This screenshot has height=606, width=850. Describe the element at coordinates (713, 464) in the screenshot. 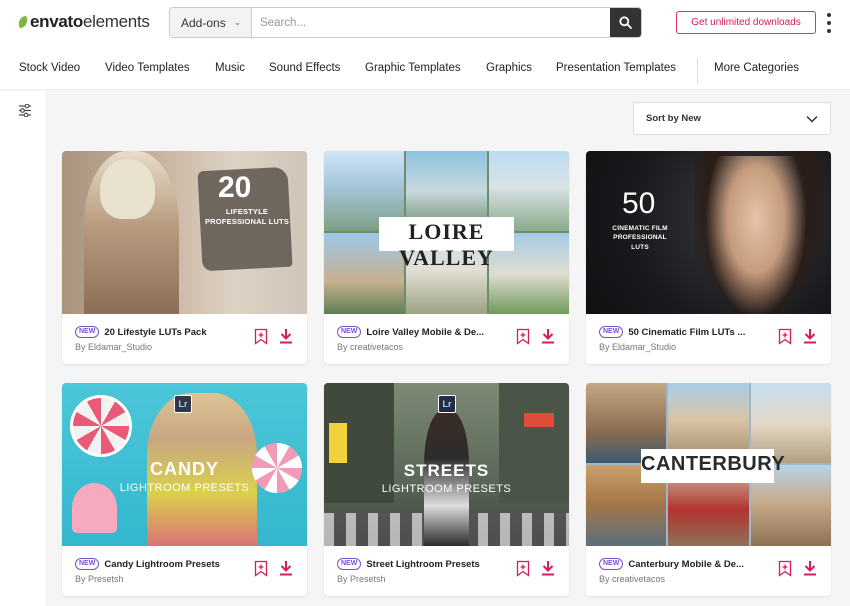

I see `thumb-banner-title: CANTERBURY` at that location.